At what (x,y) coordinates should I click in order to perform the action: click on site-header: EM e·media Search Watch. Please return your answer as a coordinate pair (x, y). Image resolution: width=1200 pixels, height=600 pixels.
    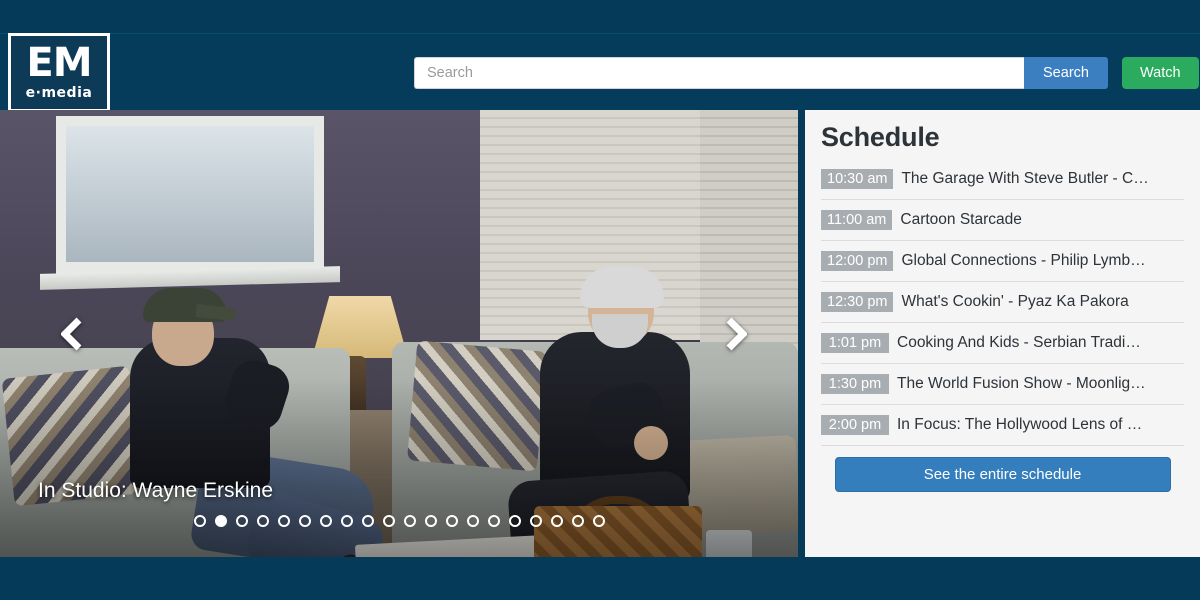
    Looking at the image, I should click on (600, 72).